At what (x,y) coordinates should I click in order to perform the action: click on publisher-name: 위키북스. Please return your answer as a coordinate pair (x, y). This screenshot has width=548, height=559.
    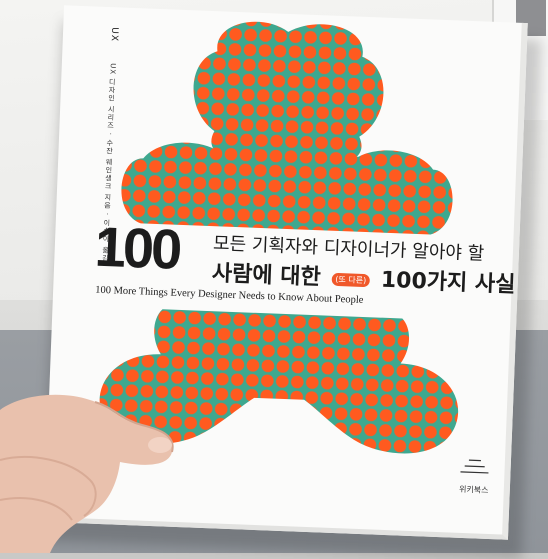
    Looking at the image, I should click on (474, 490).